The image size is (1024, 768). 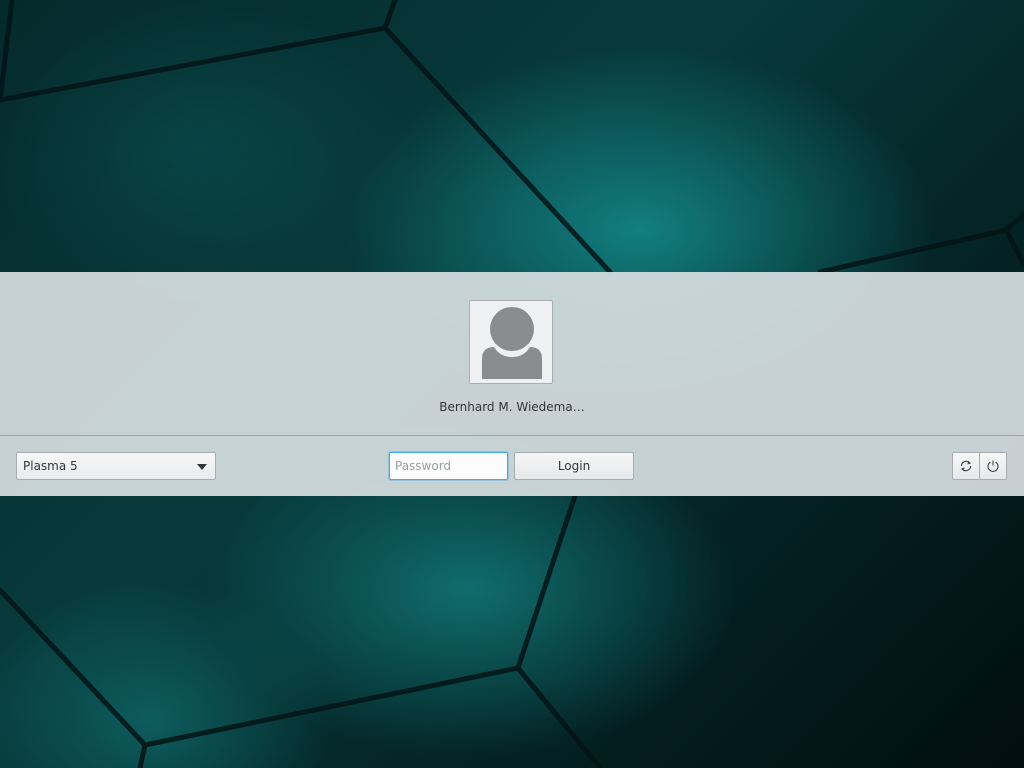 I want to click on reboot-button, so click(x=966, y=466).